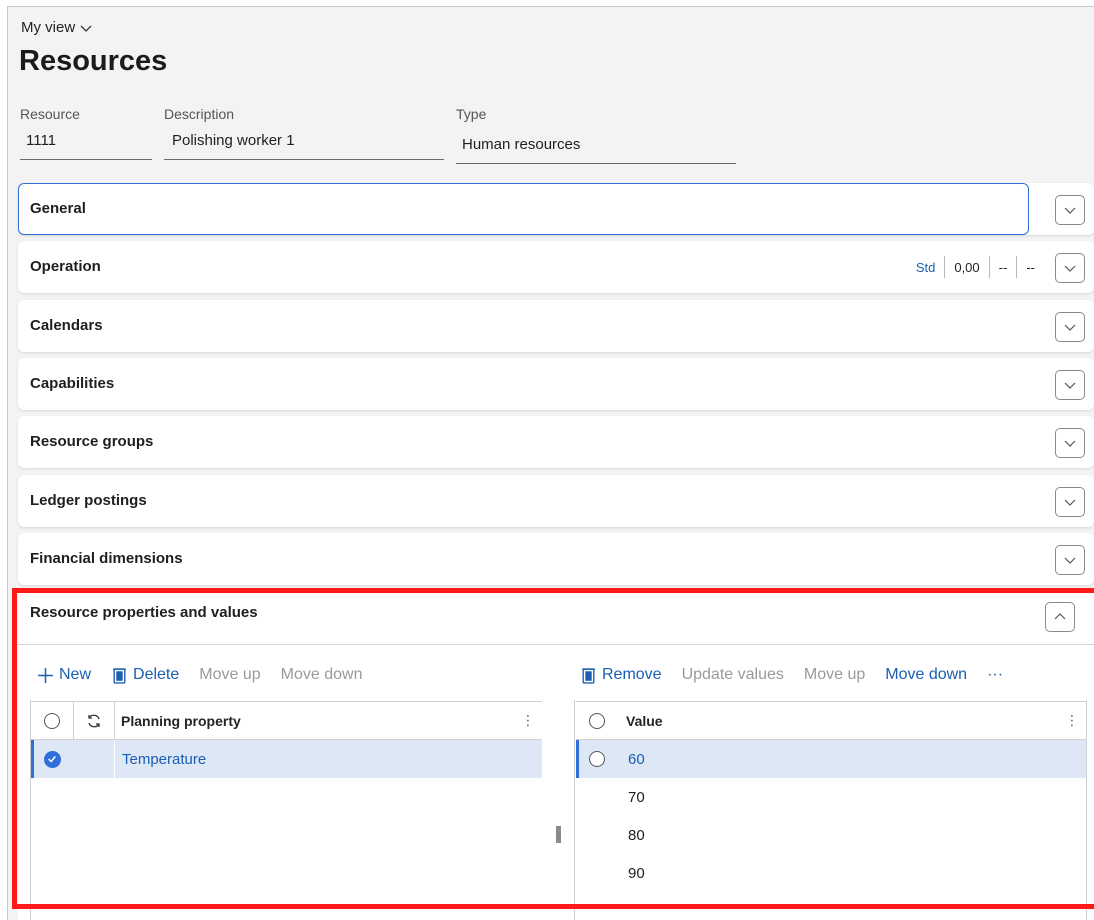 This screenshot has width=1094, height=920. What do you see at coordinates (636, 873) in the screenshot?
I see `value-cell: 90` at bounding box center [636, 873].